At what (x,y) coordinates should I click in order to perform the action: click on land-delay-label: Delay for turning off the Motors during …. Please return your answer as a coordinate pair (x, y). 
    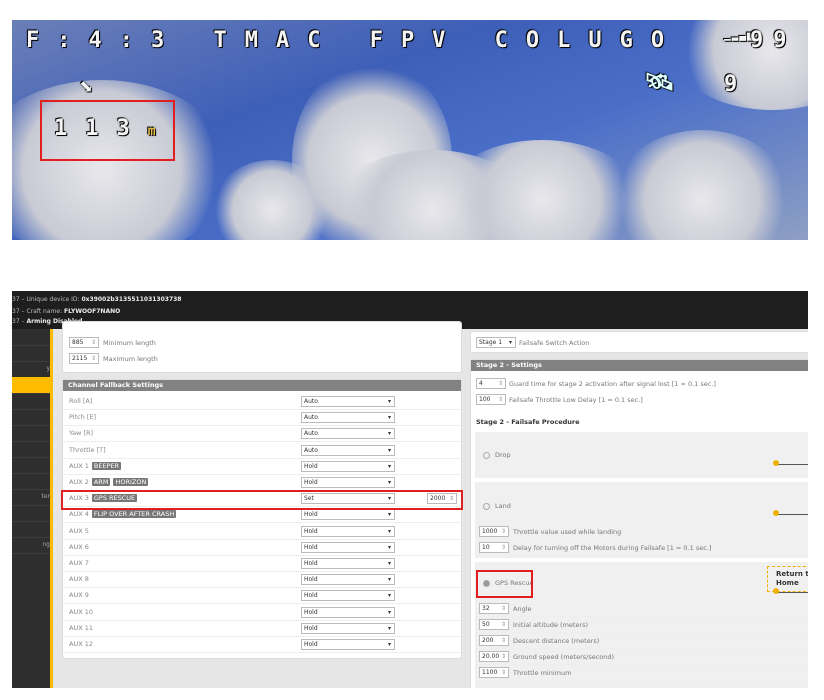
    Looking at the image, I should click on (612, 548).